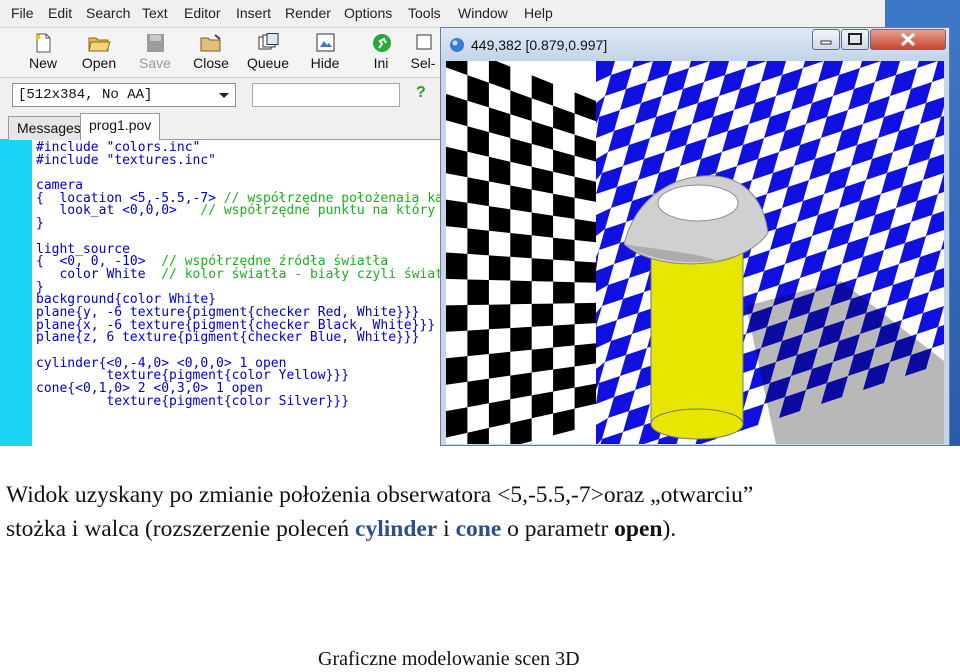 The image size is (960, 672). What do you see at coordinates (99, 44) in the screenshot?
I see `open-folder-icon` at bounding box center [99, 44].